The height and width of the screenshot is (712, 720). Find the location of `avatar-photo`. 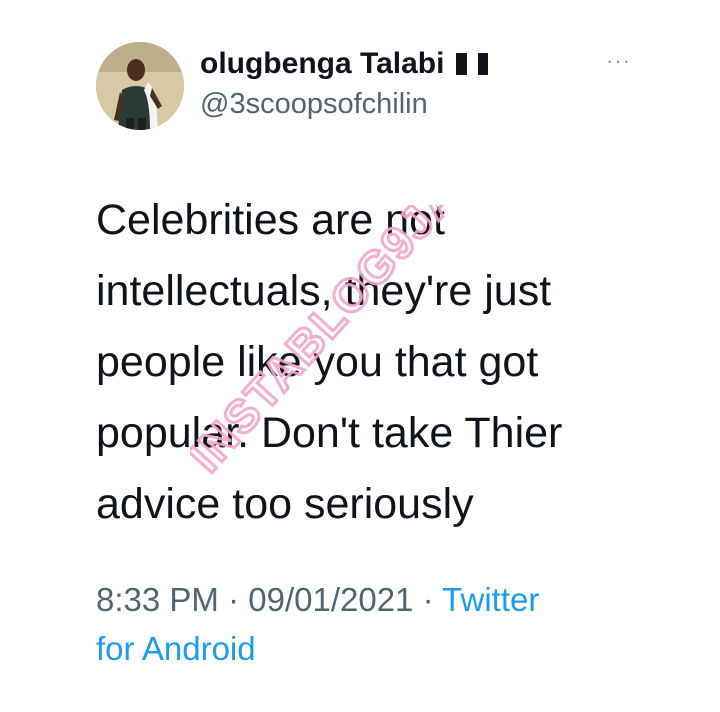

avatar-photo is located at coordinates (140, 86).